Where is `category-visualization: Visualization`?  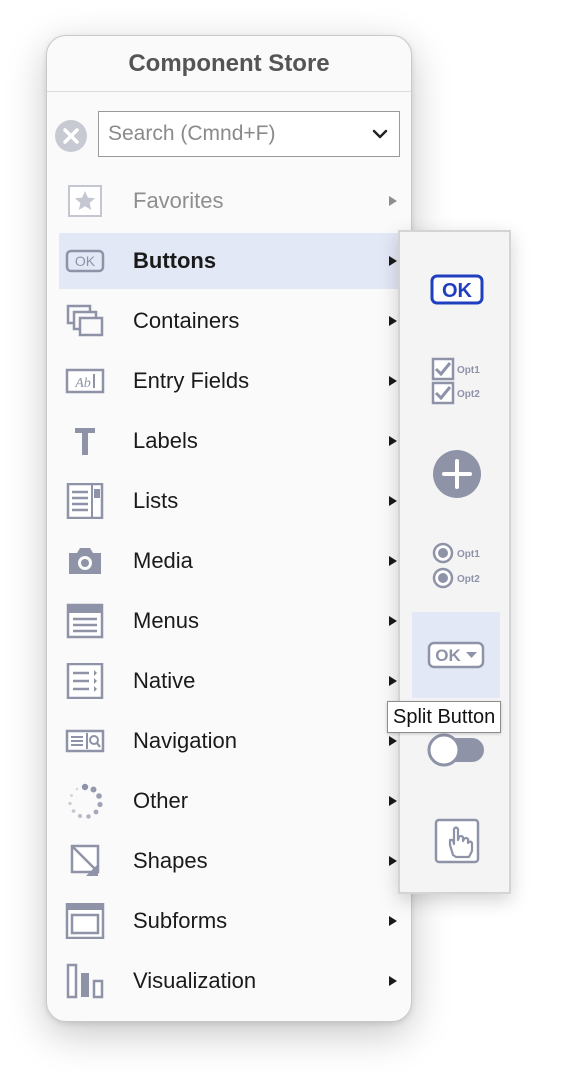 category-visualization: Visualization is located at coordinates (229, 981).